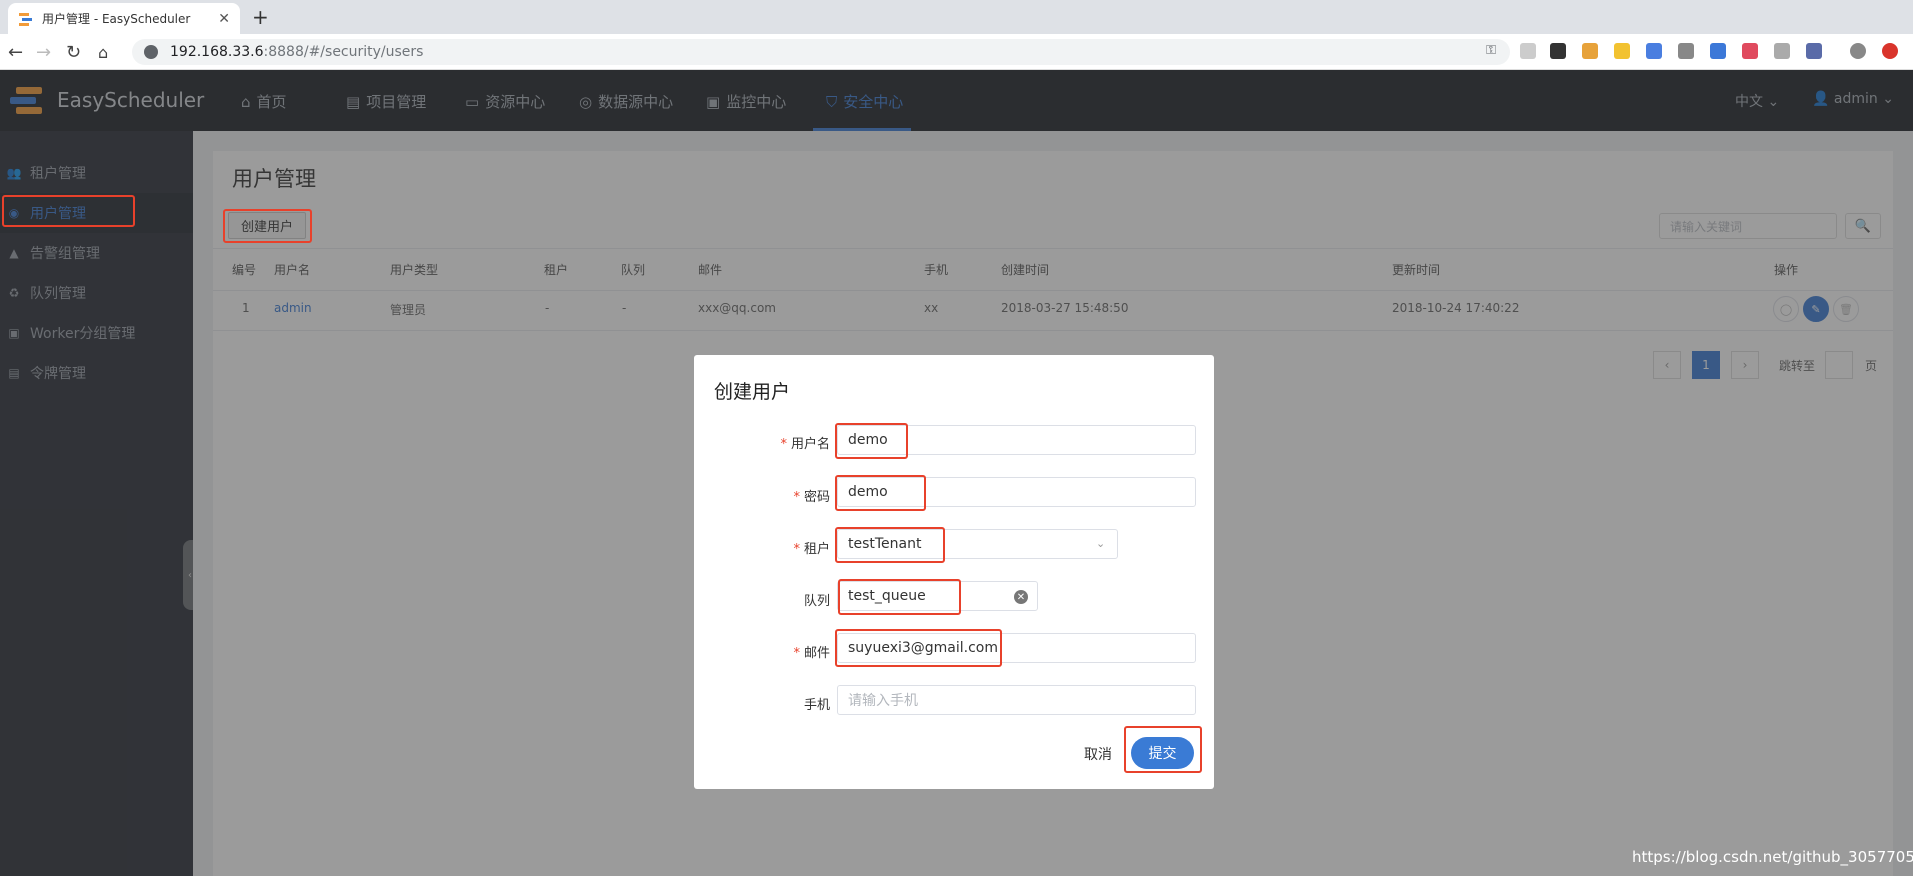  Describe the element at coordinates (821, 52) in the screenshot. I see `url-bar: 192.168.33.6:8888/#/security/users ⚿` at that location.